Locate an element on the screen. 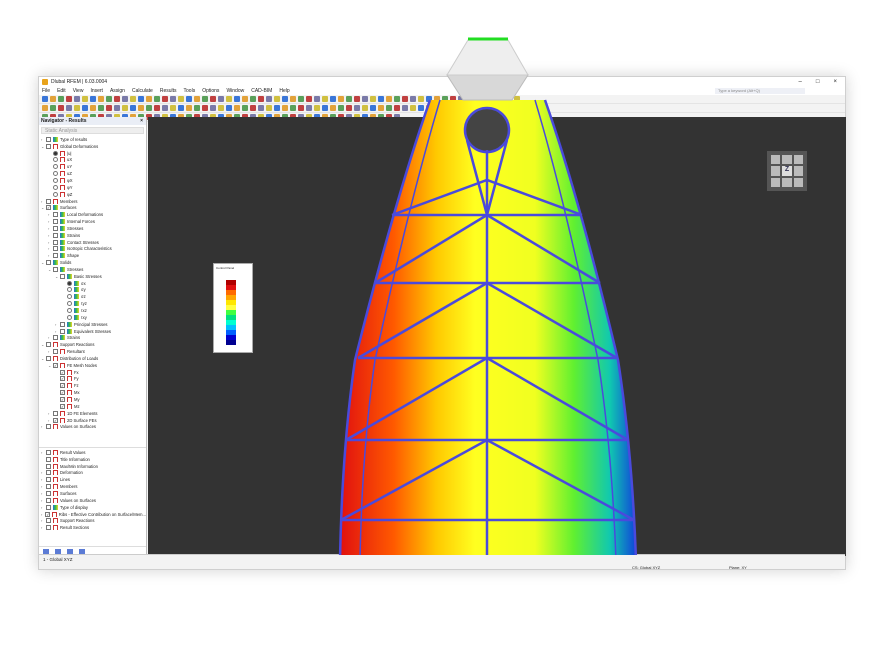  control-panel-legend: Control Panel is located at coordinates (233, 308).